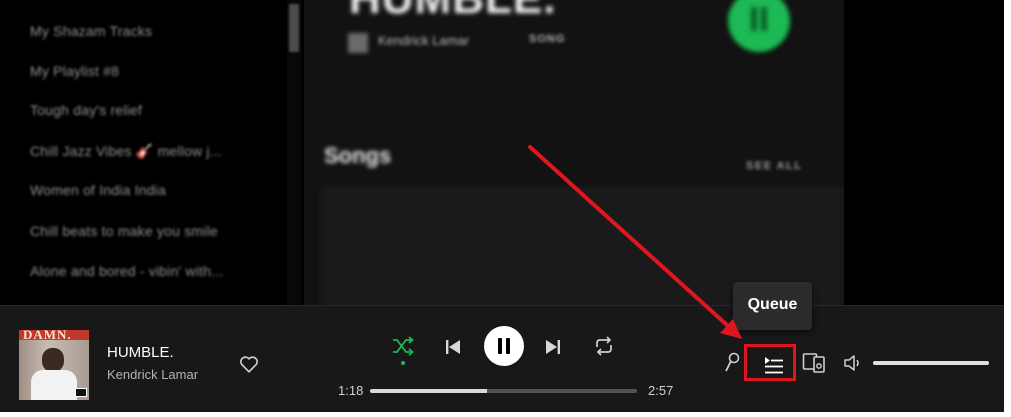 This screenshot has height=417, width=1011. What do you see at coordinates (759, 26) in the screenshot?
I see `big-play-button` at bounding box center [759, 26].